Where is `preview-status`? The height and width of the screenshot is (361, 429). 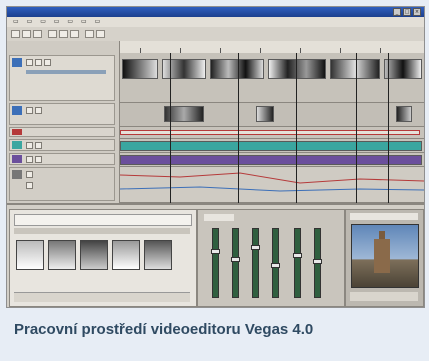 preview-status is located at coordinates (384, 296).